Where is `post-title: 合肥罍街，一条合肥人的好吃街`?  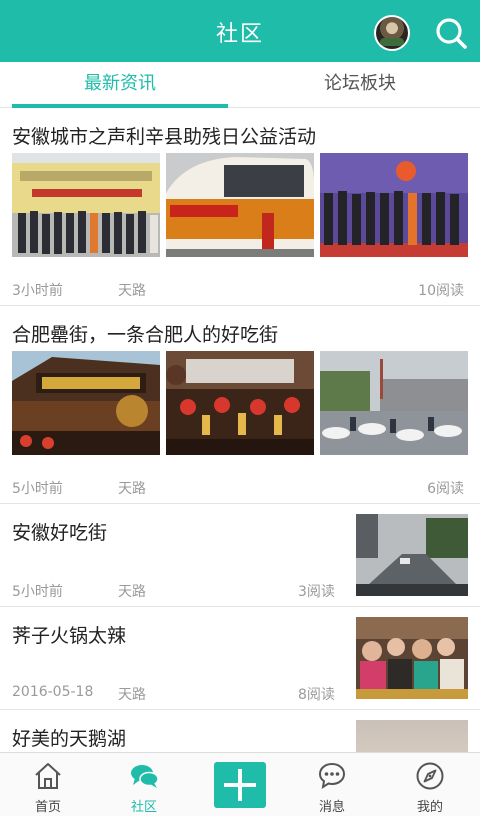
post-title: 合肥罍街，一条合肥人的好吃街 is located at coordinates (145, 335).